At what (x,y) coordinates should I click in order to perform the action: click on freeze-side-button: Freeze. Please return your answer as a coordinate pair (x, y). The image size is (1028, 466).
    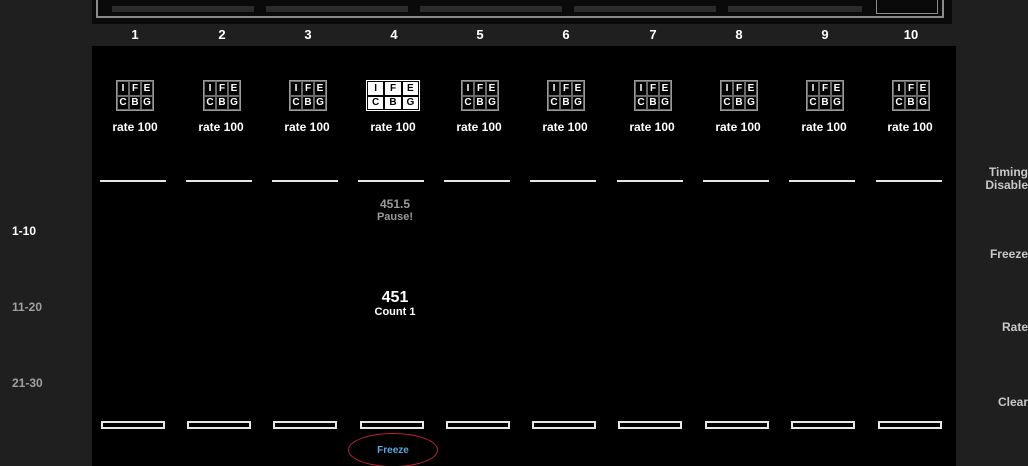
    Looking at the image, I should click on (1009, 254).